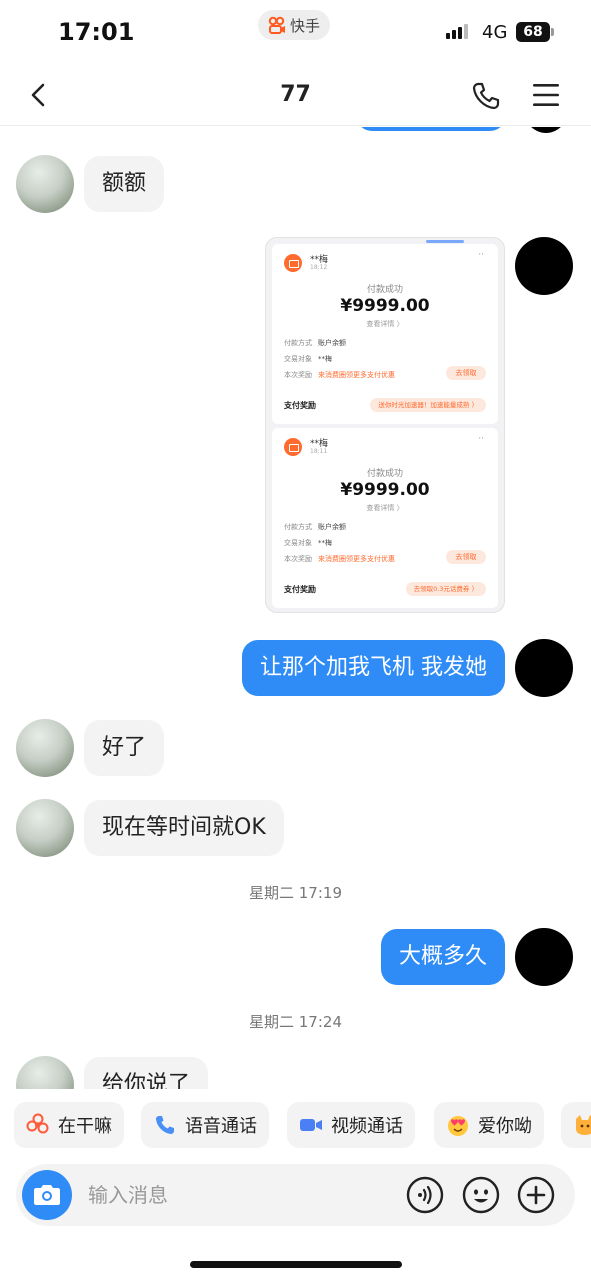 The image size is (591, 1280). I want to click on camera-button, so click(47, 1195).